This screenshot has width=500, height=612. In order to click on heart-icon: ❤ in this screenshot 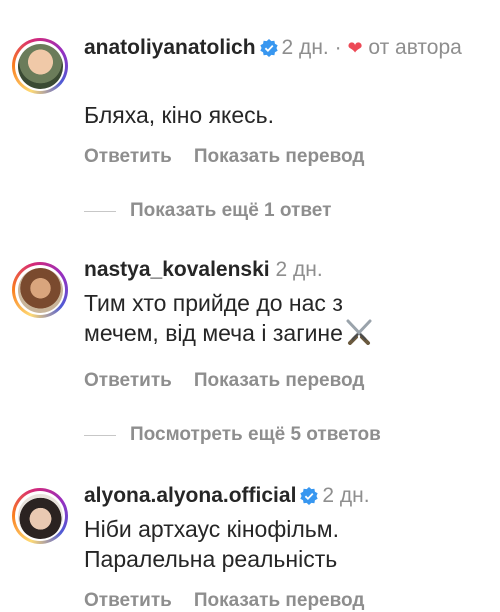, I will do `click(355, 48)`.